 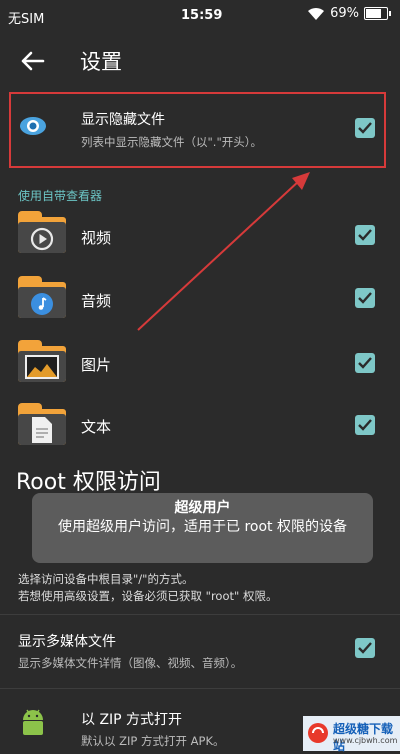 What do you see at coordinates (42, 430) in the screenshot?
I see `document-icon` at bounding box center [42, 430].